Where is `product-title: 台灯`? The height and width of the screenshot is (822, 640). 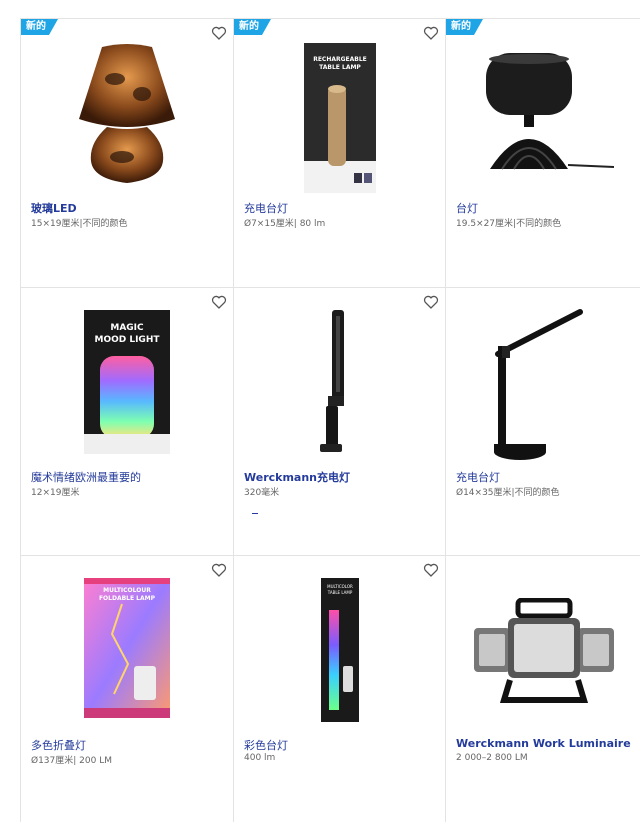 product-title: 台灯 is located at coordinates (467, 208).